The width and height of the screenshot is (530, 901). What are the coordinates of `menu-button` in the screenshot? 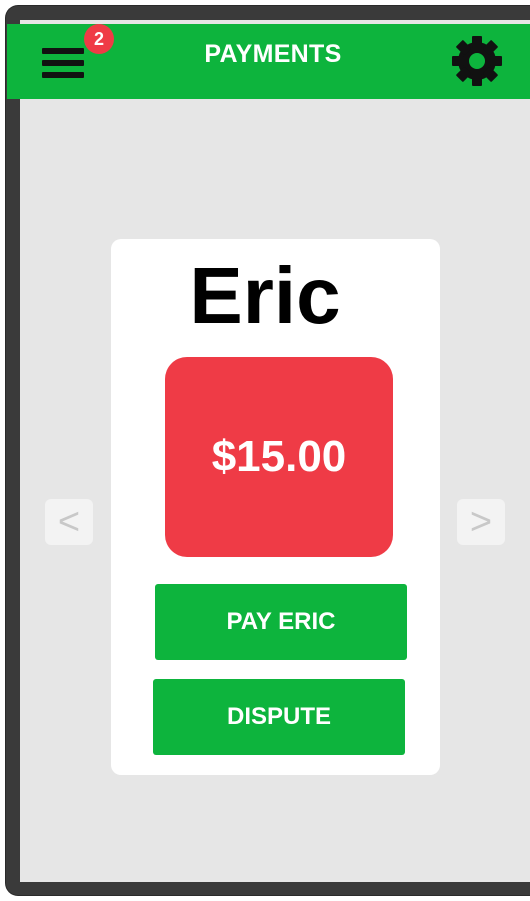 It's located at (63, 62).